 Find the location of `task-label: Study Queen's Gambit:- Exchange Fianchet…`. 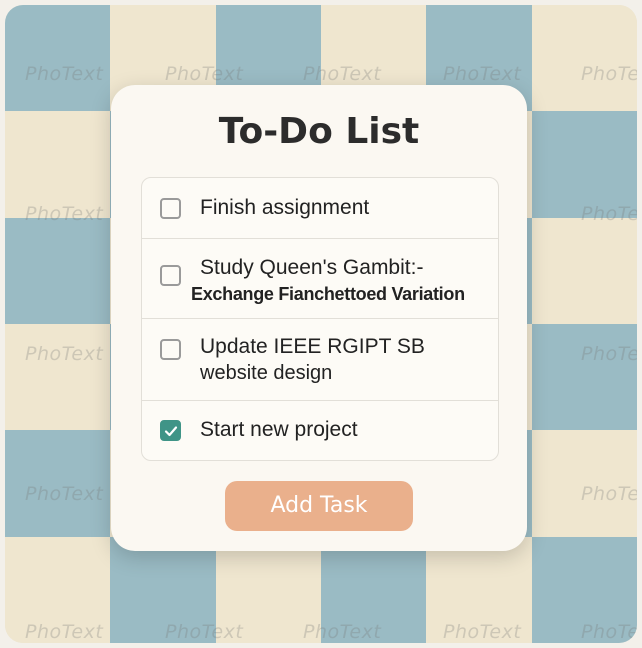

task-label: Study Queen's Gambit:- Exchange Fianchet… is located at coordinates (328, 281).